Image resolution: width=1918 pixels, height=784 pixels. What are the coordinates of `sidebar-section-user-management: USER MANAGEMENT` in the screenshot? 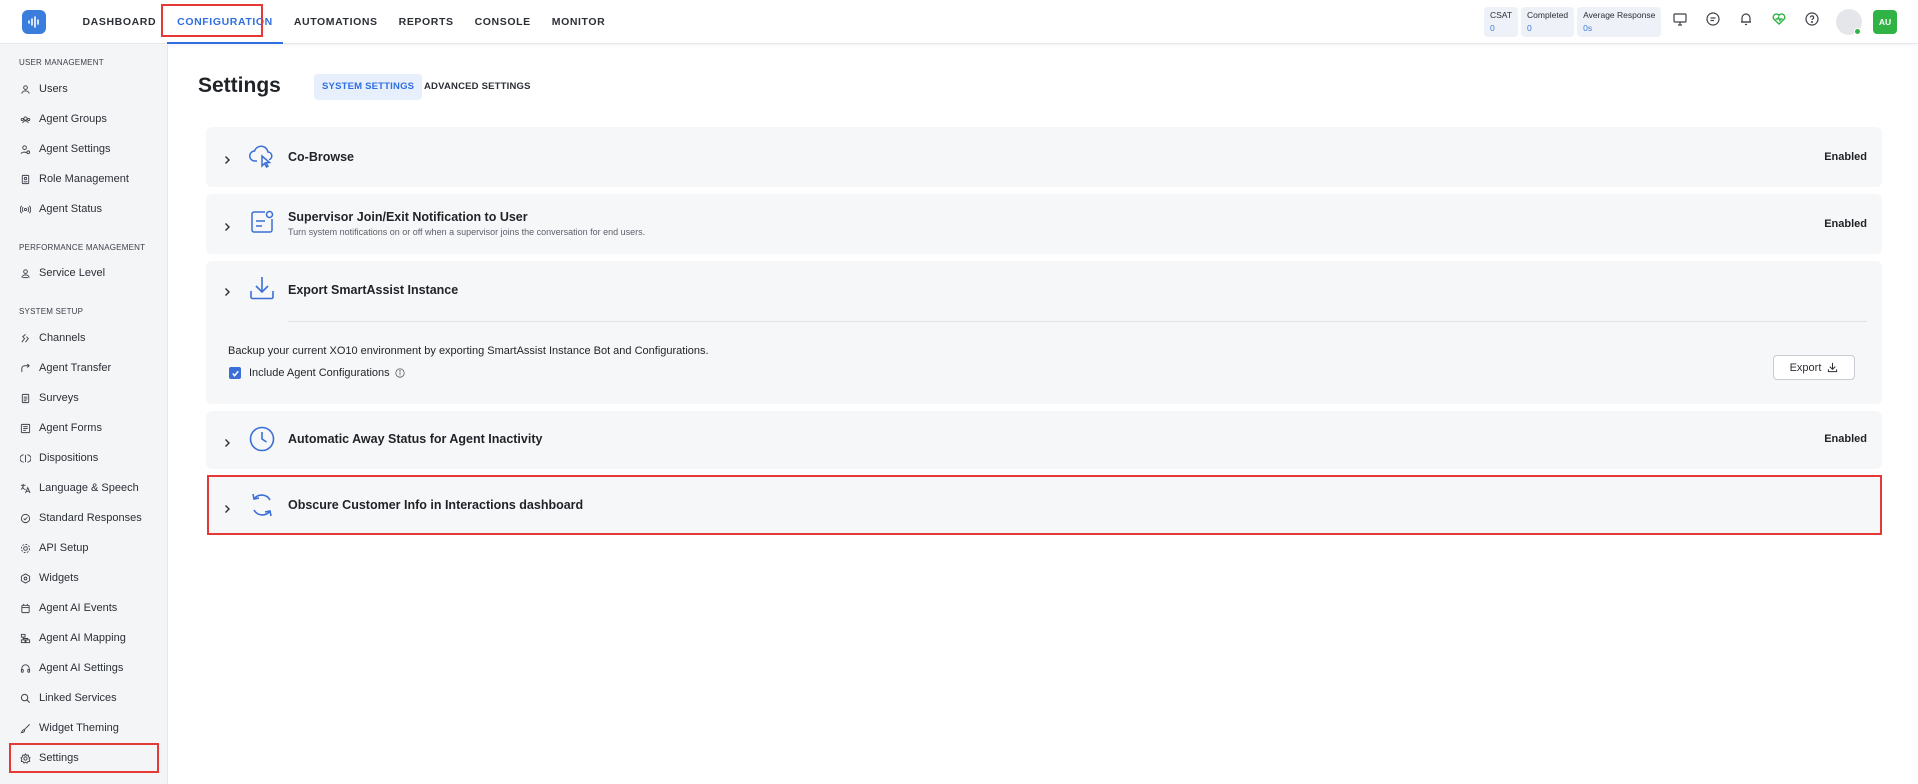 It's located at (61, 62).